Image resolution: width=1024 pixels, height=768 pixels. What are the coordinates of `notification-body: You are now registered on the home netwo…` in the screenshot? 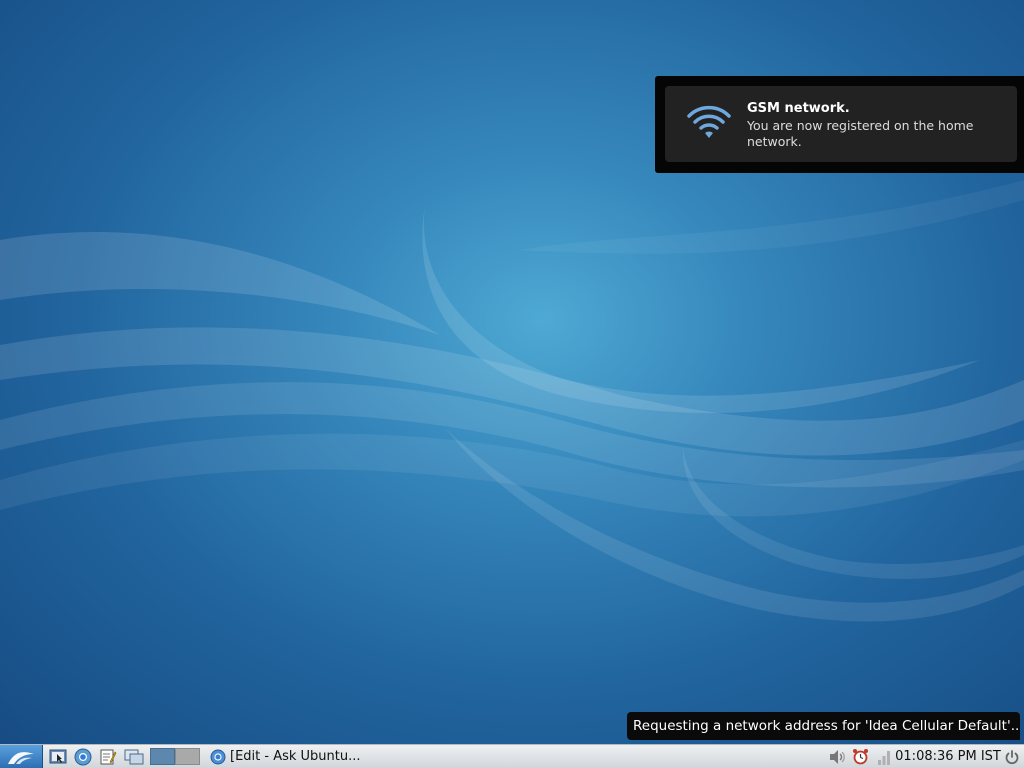 It's located at (860, 133).